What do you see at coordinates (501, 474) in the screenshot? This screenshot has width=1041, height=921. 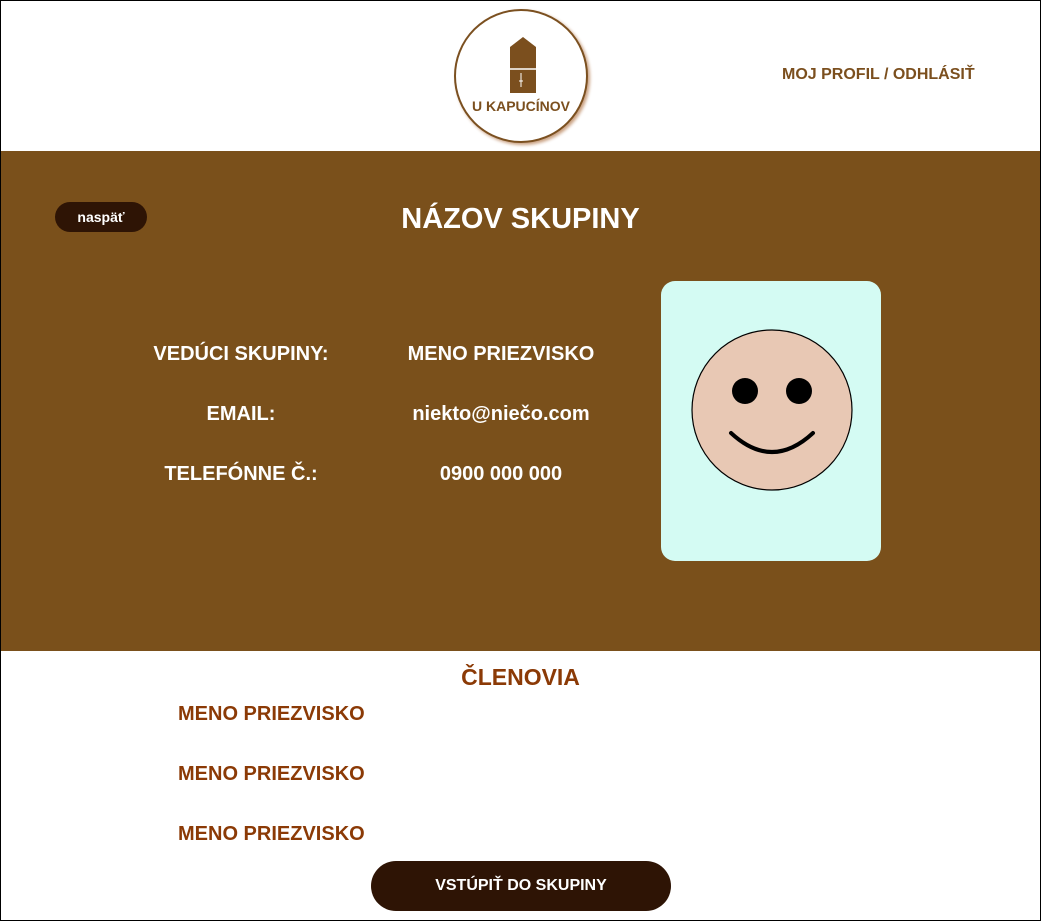 I see `phone-value: 0900 000 000` at bounding box center [501, 474].